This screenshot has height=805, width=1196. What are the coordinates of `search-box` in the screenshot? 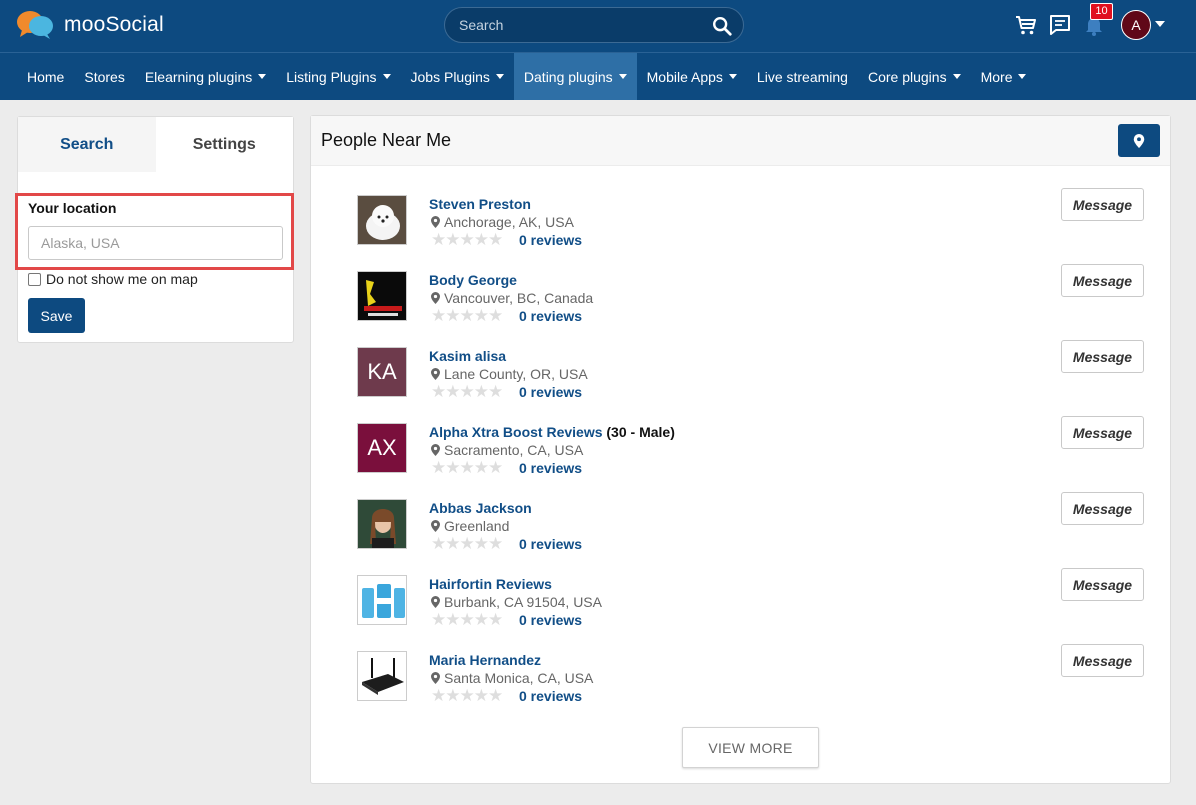 It's located at (594, 25).